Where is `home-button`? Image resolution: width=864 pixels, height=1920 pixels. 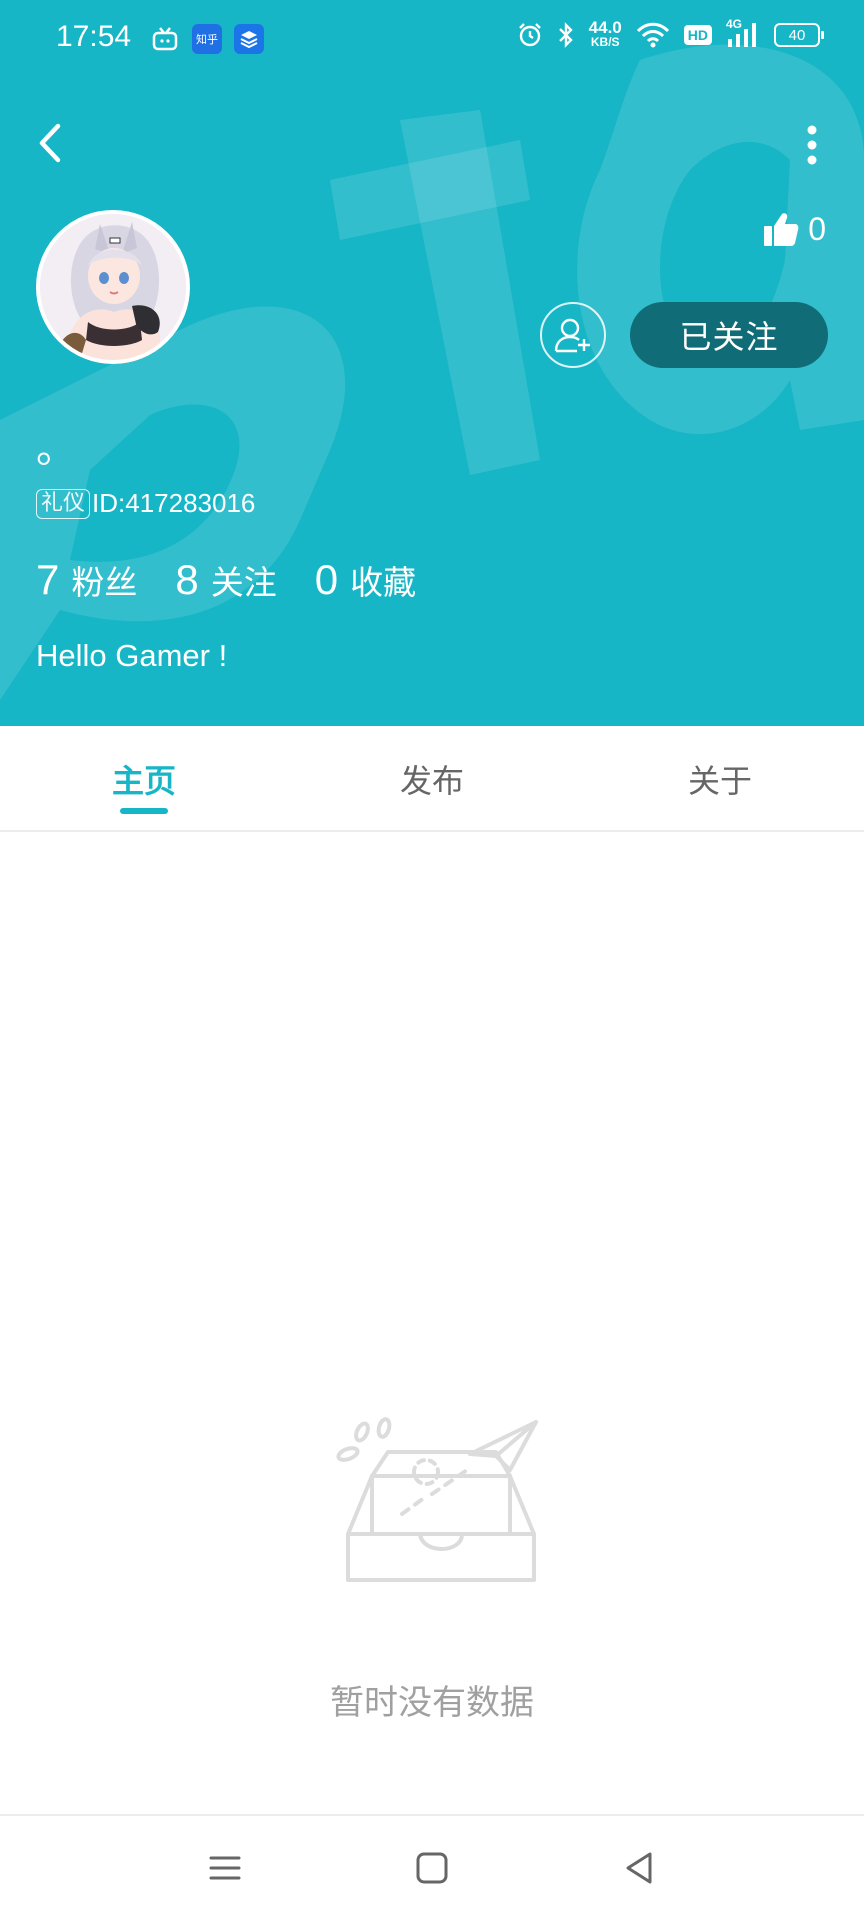
home-button is located at coordinates (432, 1868).